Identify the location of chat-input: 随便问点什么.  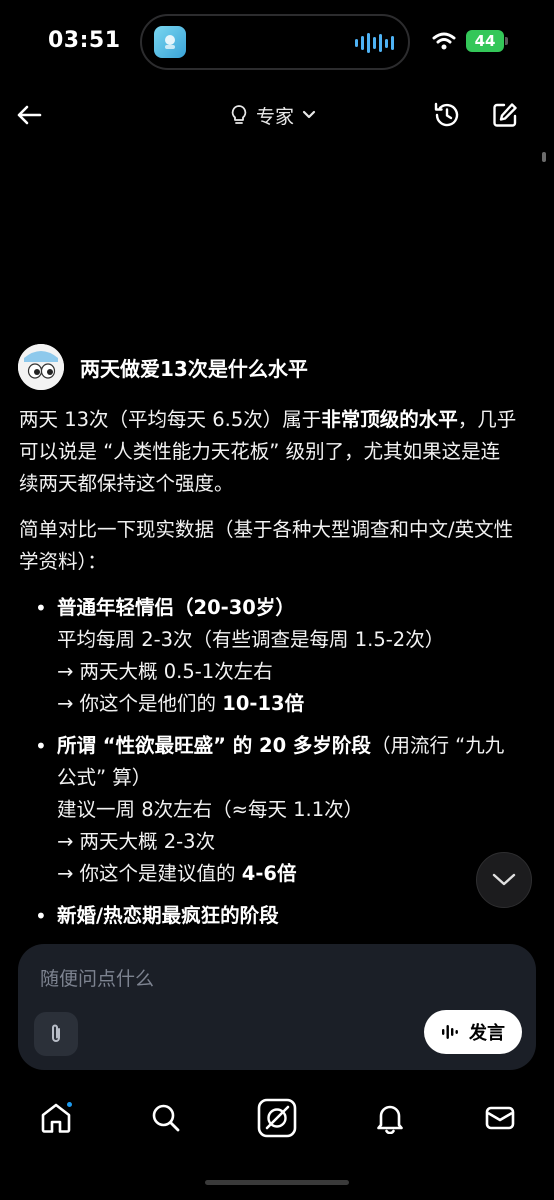
(97, 977).